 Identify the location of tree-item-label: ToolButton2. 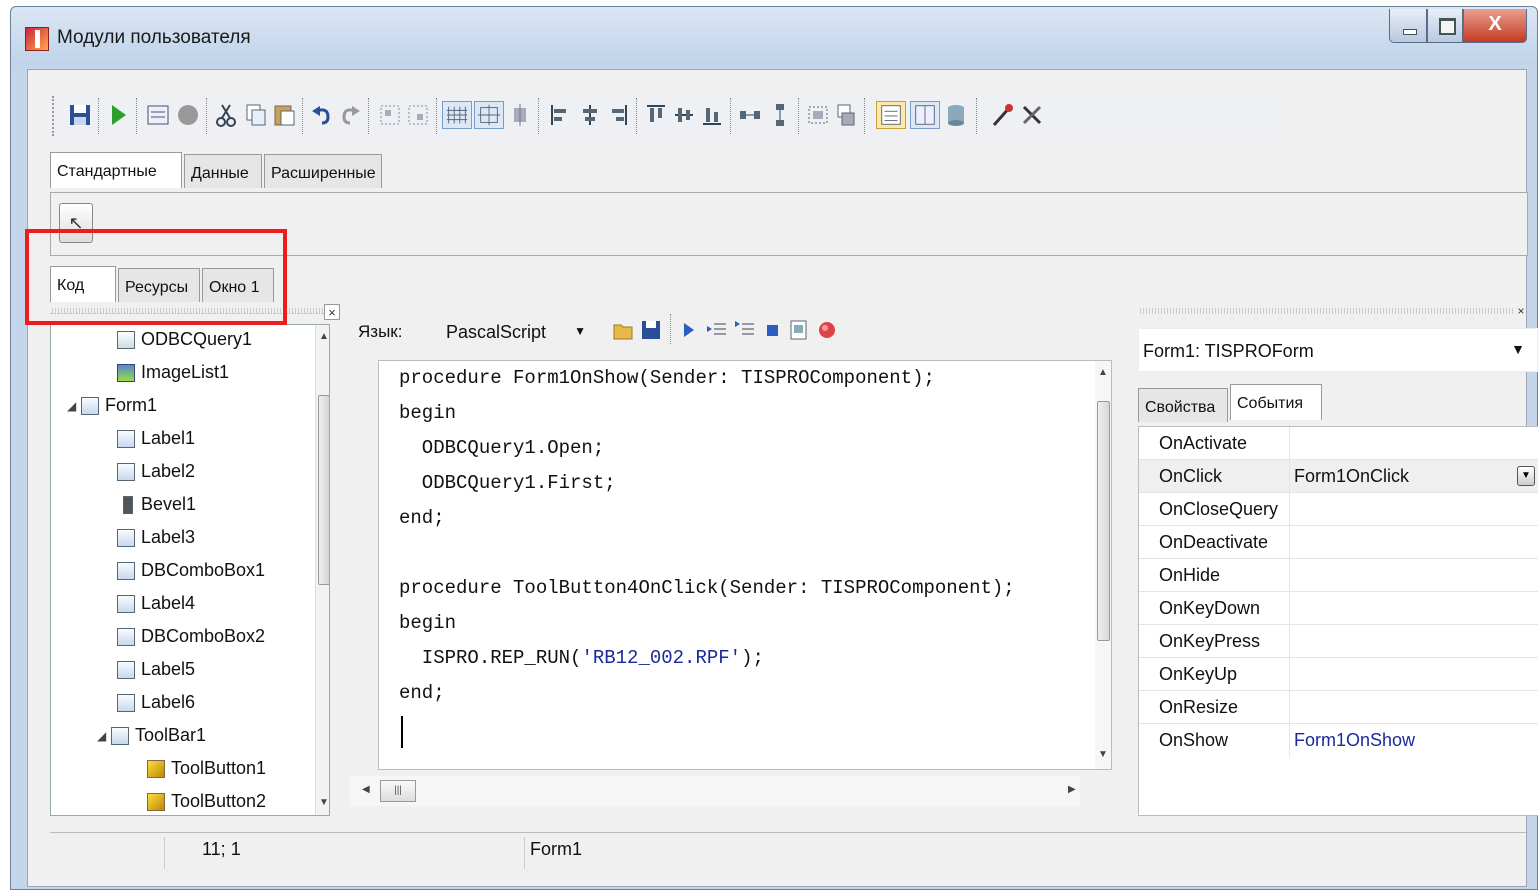
(219, 801).